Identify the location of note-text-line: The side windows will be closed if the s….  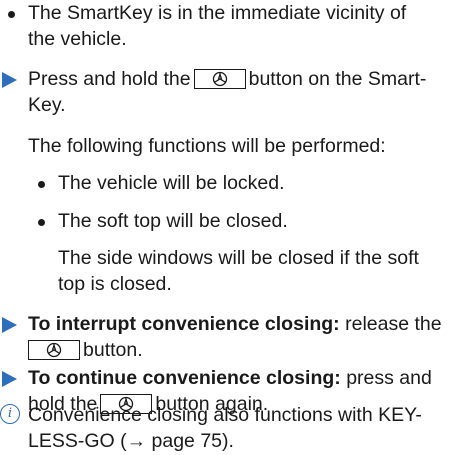
(238, 258).